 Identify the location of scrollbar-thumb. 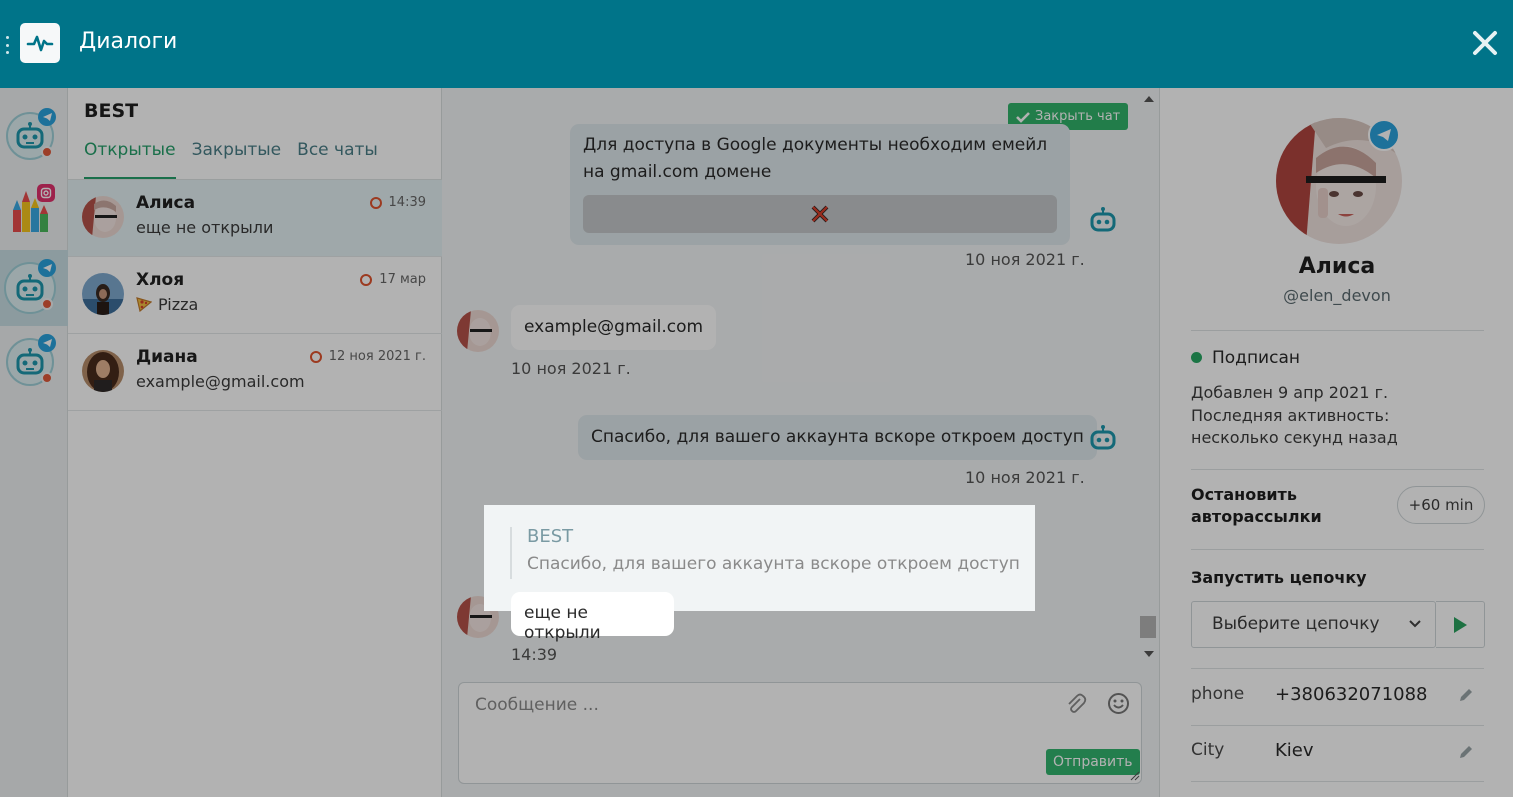
(1148, 627).